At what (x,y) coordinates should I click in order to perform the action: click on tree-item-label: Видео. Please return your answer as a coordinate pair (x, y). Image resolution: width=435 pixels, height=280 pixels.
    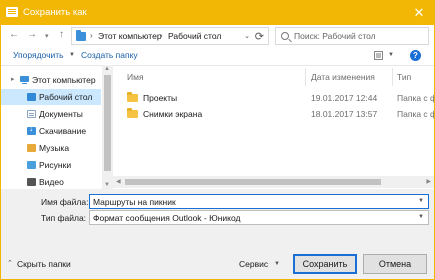
    Looking at the image, I should click on (51, 182).